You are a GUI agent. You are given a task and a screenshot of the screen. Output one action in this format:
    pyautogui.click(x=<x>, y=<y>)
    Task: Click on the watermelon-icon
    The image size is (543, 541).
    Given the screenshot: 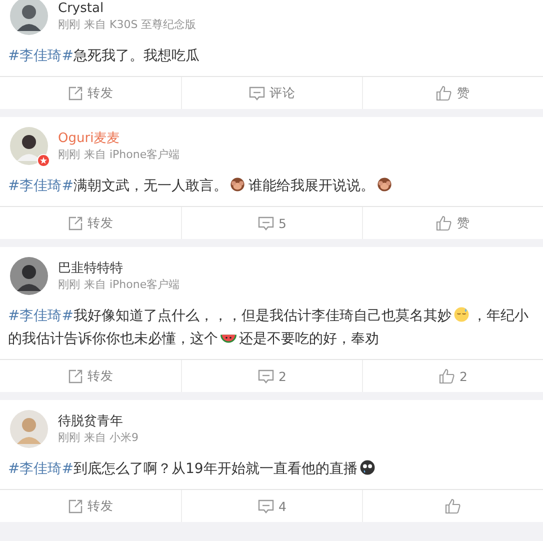 What is the action you would take?
    pyautogui.click(x=228, y=338)
    